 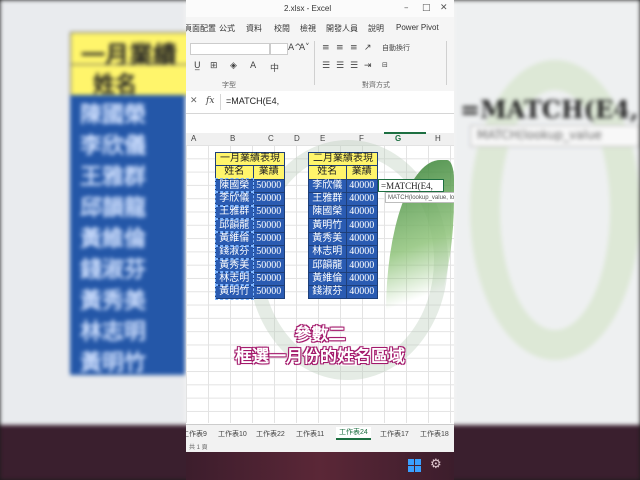 What do you see at coordinates (198, 448) in the screenshot?
I see `page-count: 共 1 頁` at bounding box center [198, 448].